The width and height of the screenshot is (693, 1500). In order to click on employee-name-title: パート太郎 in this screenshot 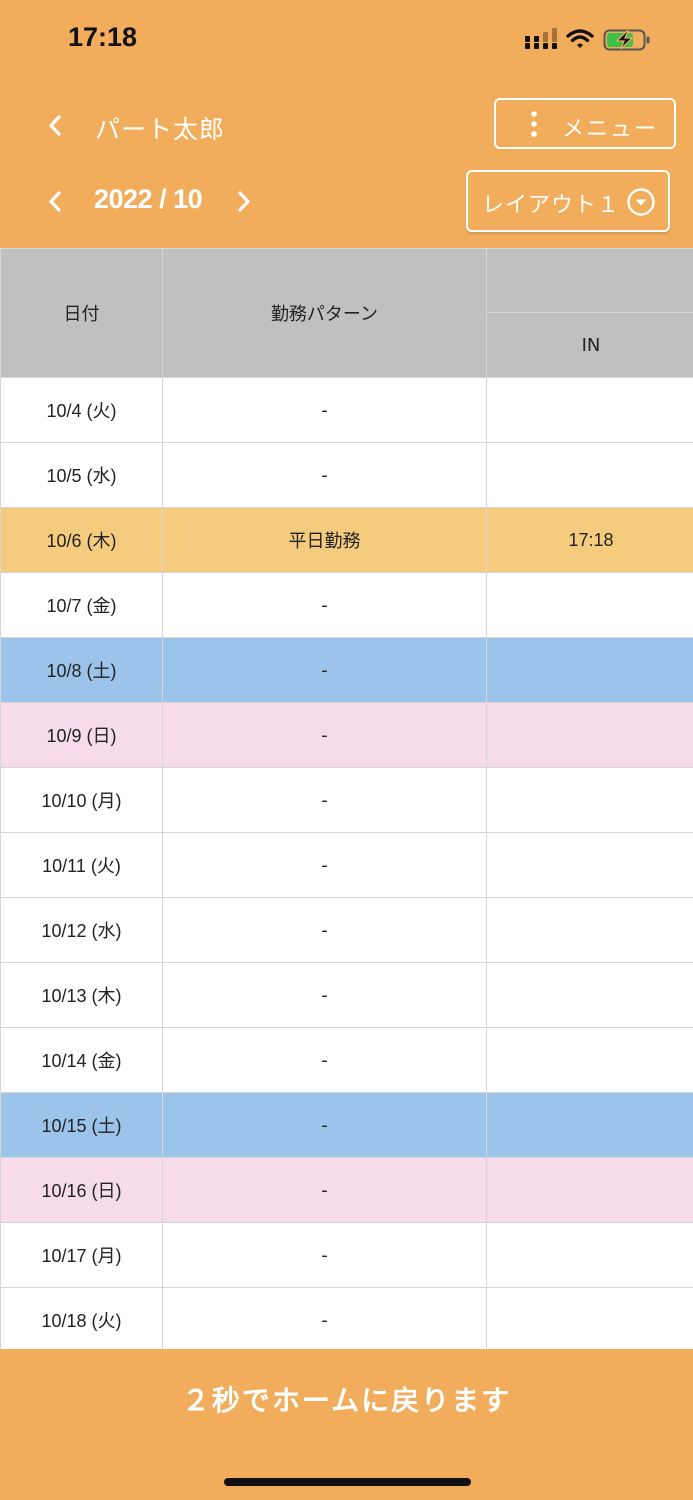, I will do `click(160, 129)`.